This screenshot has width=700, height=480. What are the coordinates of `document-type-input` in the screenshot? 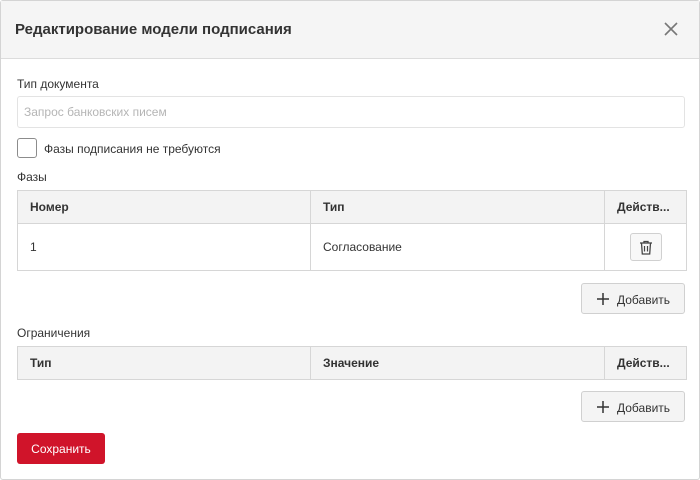 It's located at (351, 112).